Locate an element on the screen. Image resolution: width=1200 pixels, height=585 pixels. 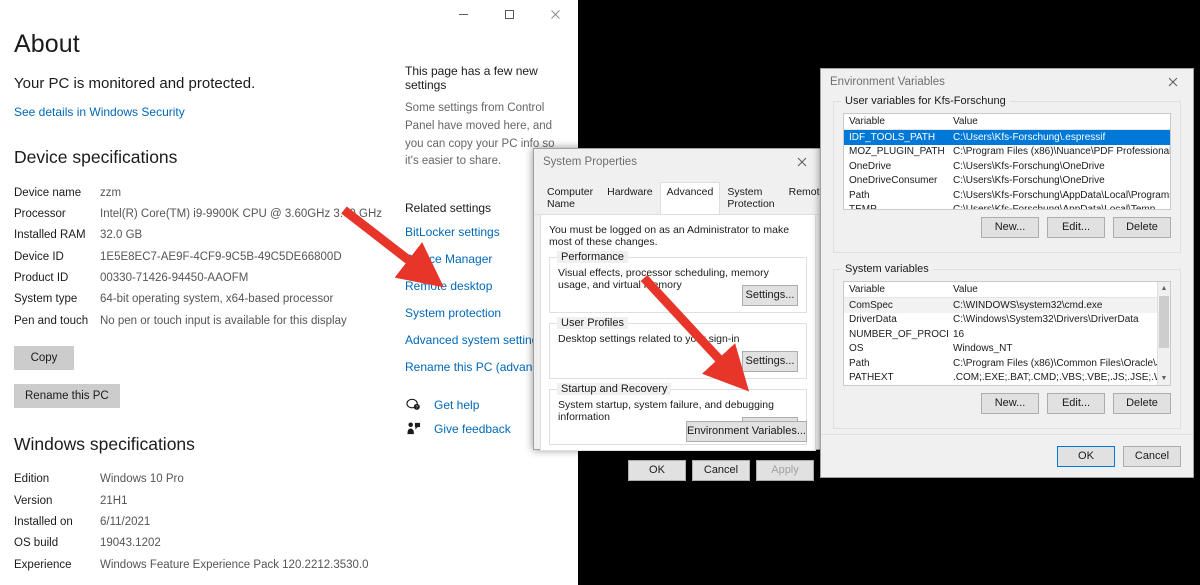
windows-spec-row: Version 21H1 is located at coordinates (191, 500).